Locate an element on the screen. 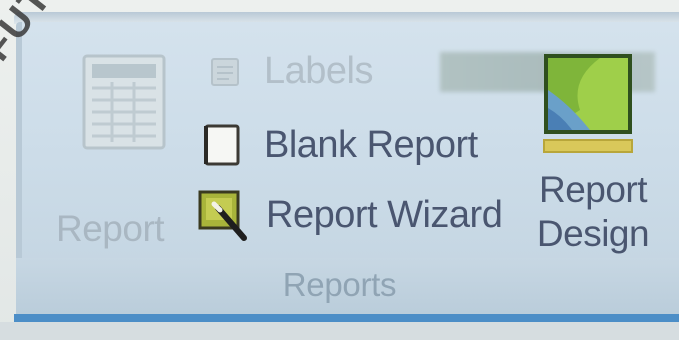 The height and width of the screenshot is (340, 679). report-table-icon is located at coordinates (124, 102).